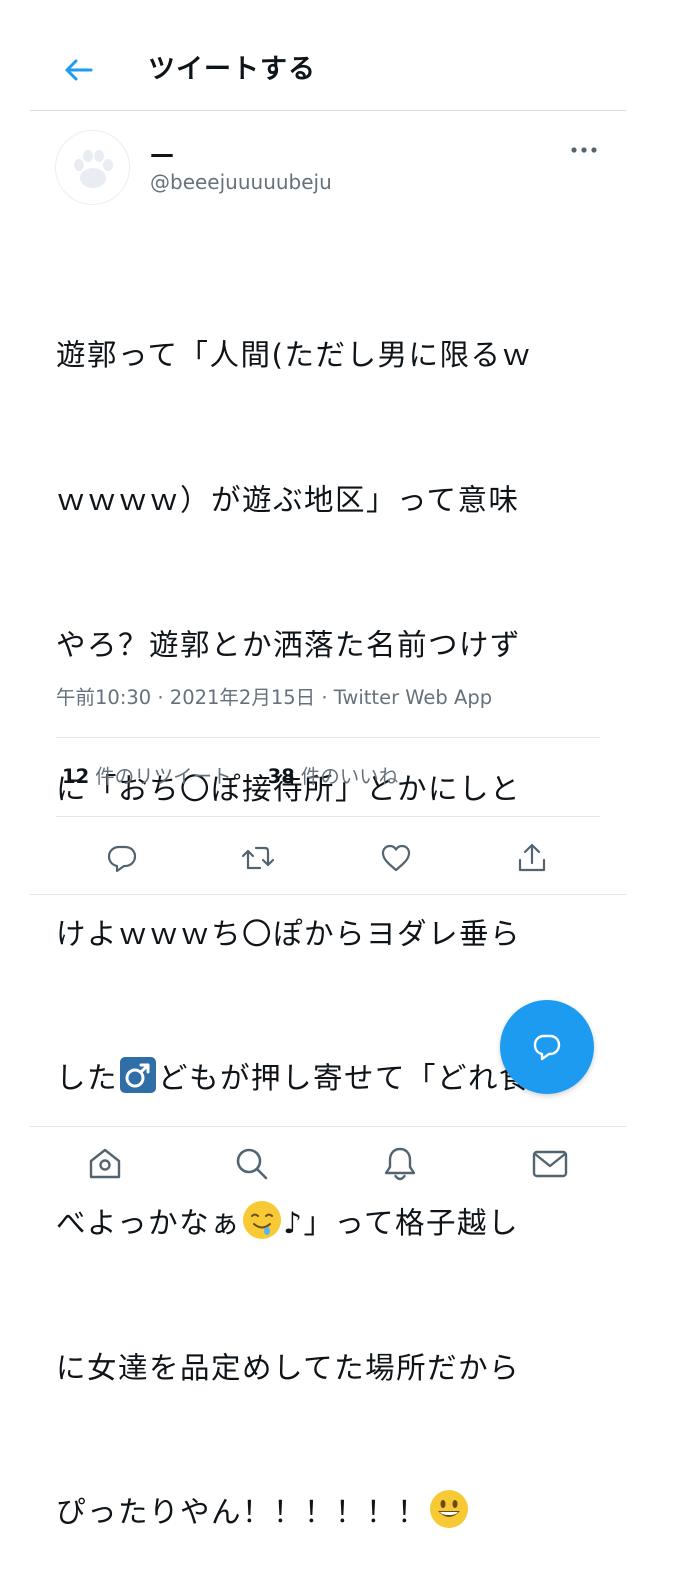 This screenshot has height=1585, width=675. What do you see at coordinates (288, 1367) in the screenshot?
I see `tweet-line: に女達を品定めしてた場所だから` at bounding box center [288, 1367].